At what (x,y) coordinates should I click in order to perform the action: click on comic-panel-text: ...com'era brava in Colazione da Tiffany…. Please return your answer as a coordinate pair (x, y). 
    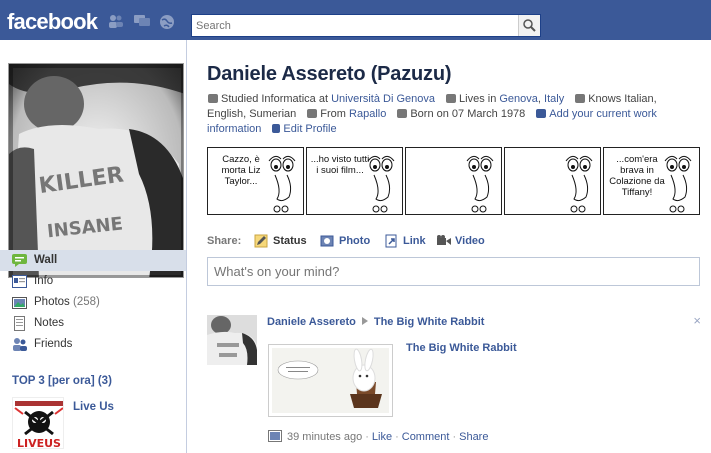
    Looking at the image, I should click on (637, 176).